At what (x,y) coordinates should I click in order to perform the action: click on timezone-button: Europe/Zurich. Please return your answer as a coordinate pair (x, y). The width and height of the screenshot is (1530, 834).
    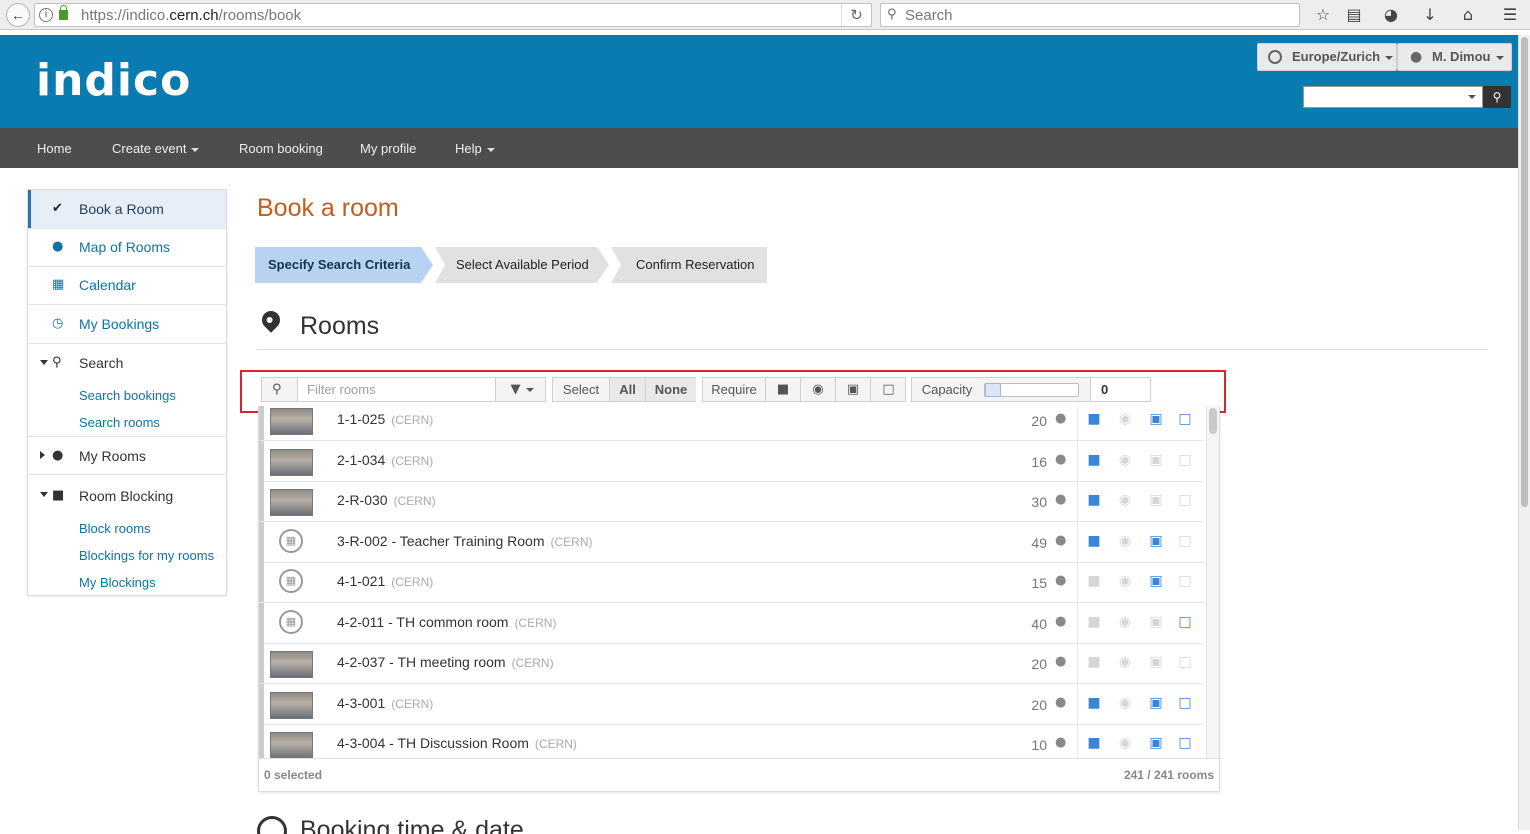
    Looking at the image, I should click on (1327, 57).